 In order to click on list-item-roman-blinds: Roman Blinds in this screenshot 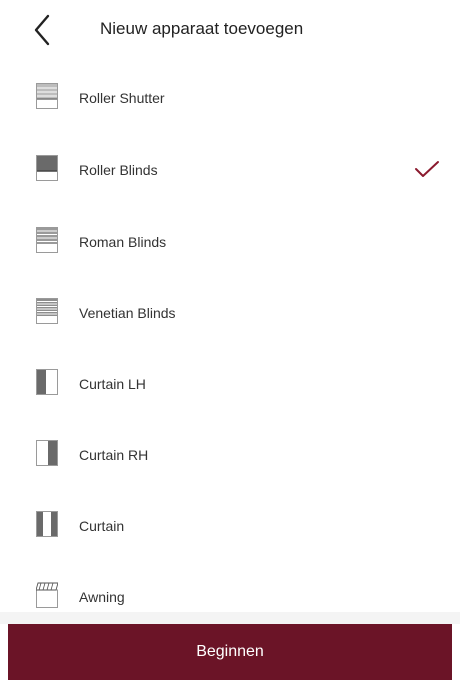, I will do `click(230, 241)`.